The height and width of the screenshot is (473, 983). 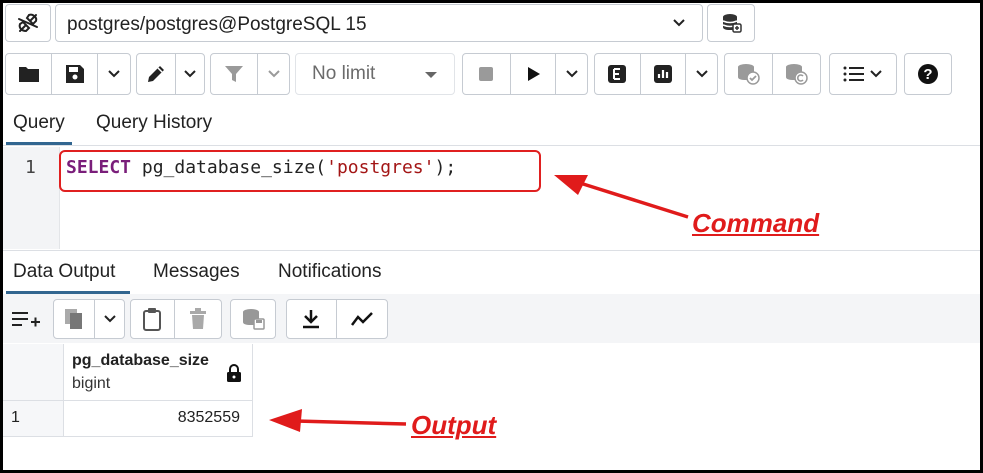 I want to click on execute-toolbar-group, so click(x=525, y=74).